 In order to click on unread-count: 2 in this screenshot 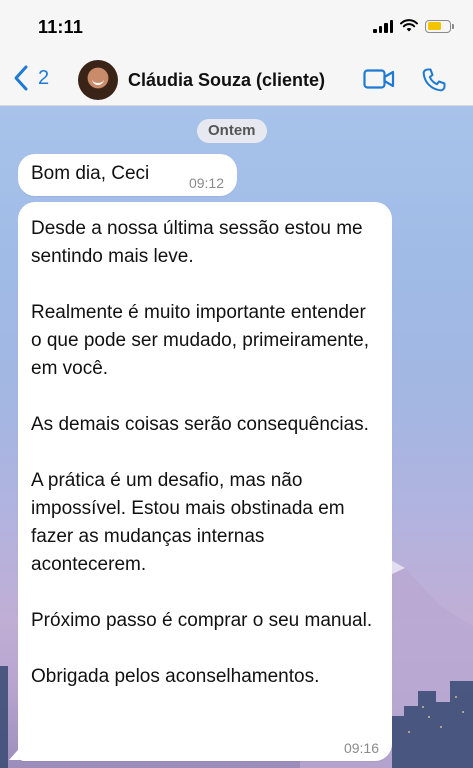, I will do `click(44, 77)`.